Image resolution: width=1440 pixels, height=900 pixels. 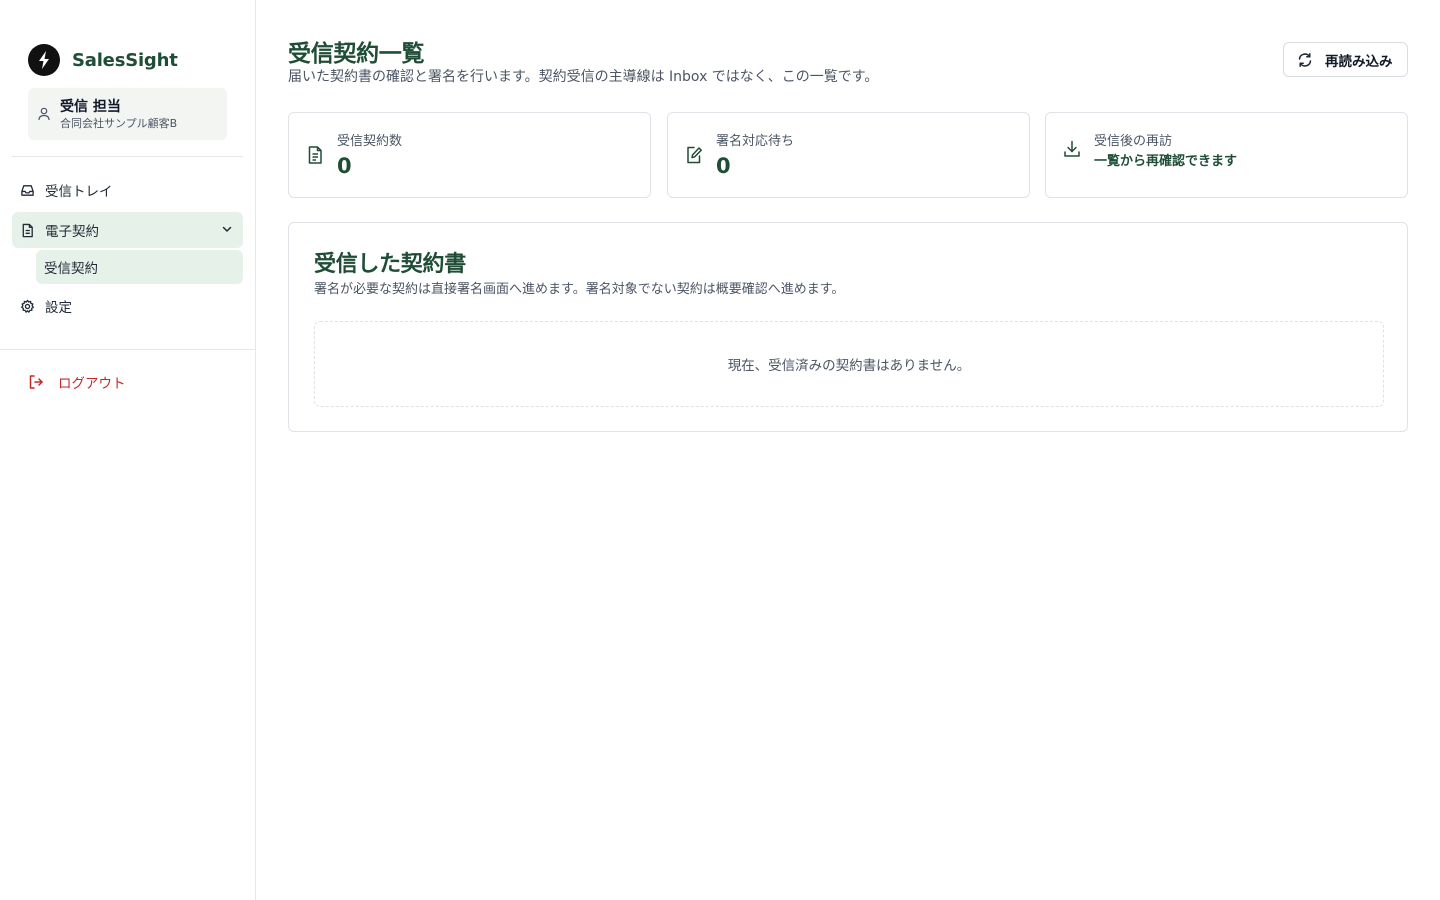 What do you see at coordinates (139, 267) in the screenshot?
I see `sidebar-subitem-received-contracts: 受信契約` at bounding box center [139, 267].